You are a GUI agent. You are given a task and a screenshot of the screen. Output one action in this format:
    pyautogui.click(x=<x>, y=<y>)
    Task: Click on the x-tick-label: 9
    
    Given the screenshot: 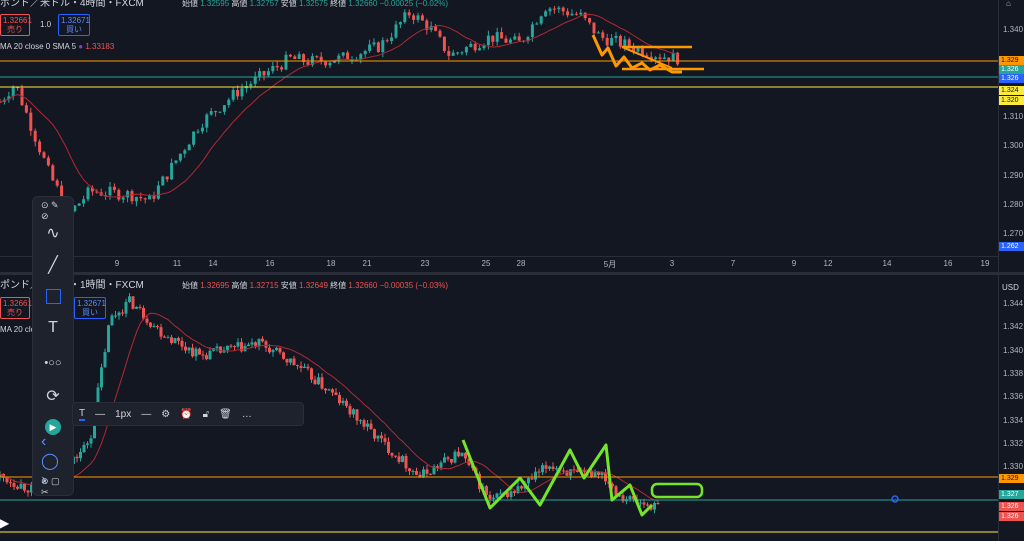 What is the action you would take?
    pyautogui.click(x=794, y=263)
    